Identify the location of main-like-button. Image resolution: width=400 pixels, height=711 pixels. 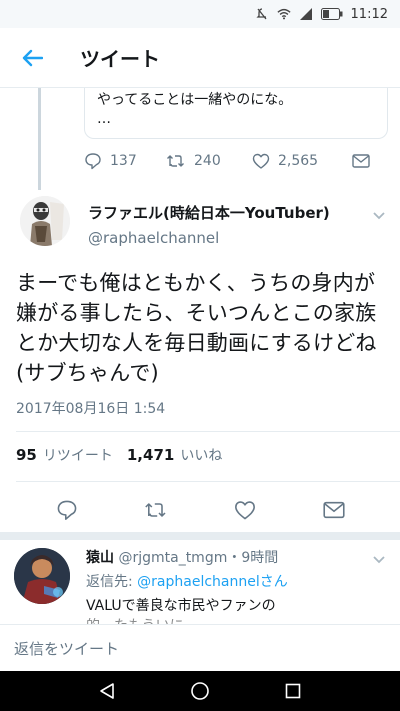
(245, 510).